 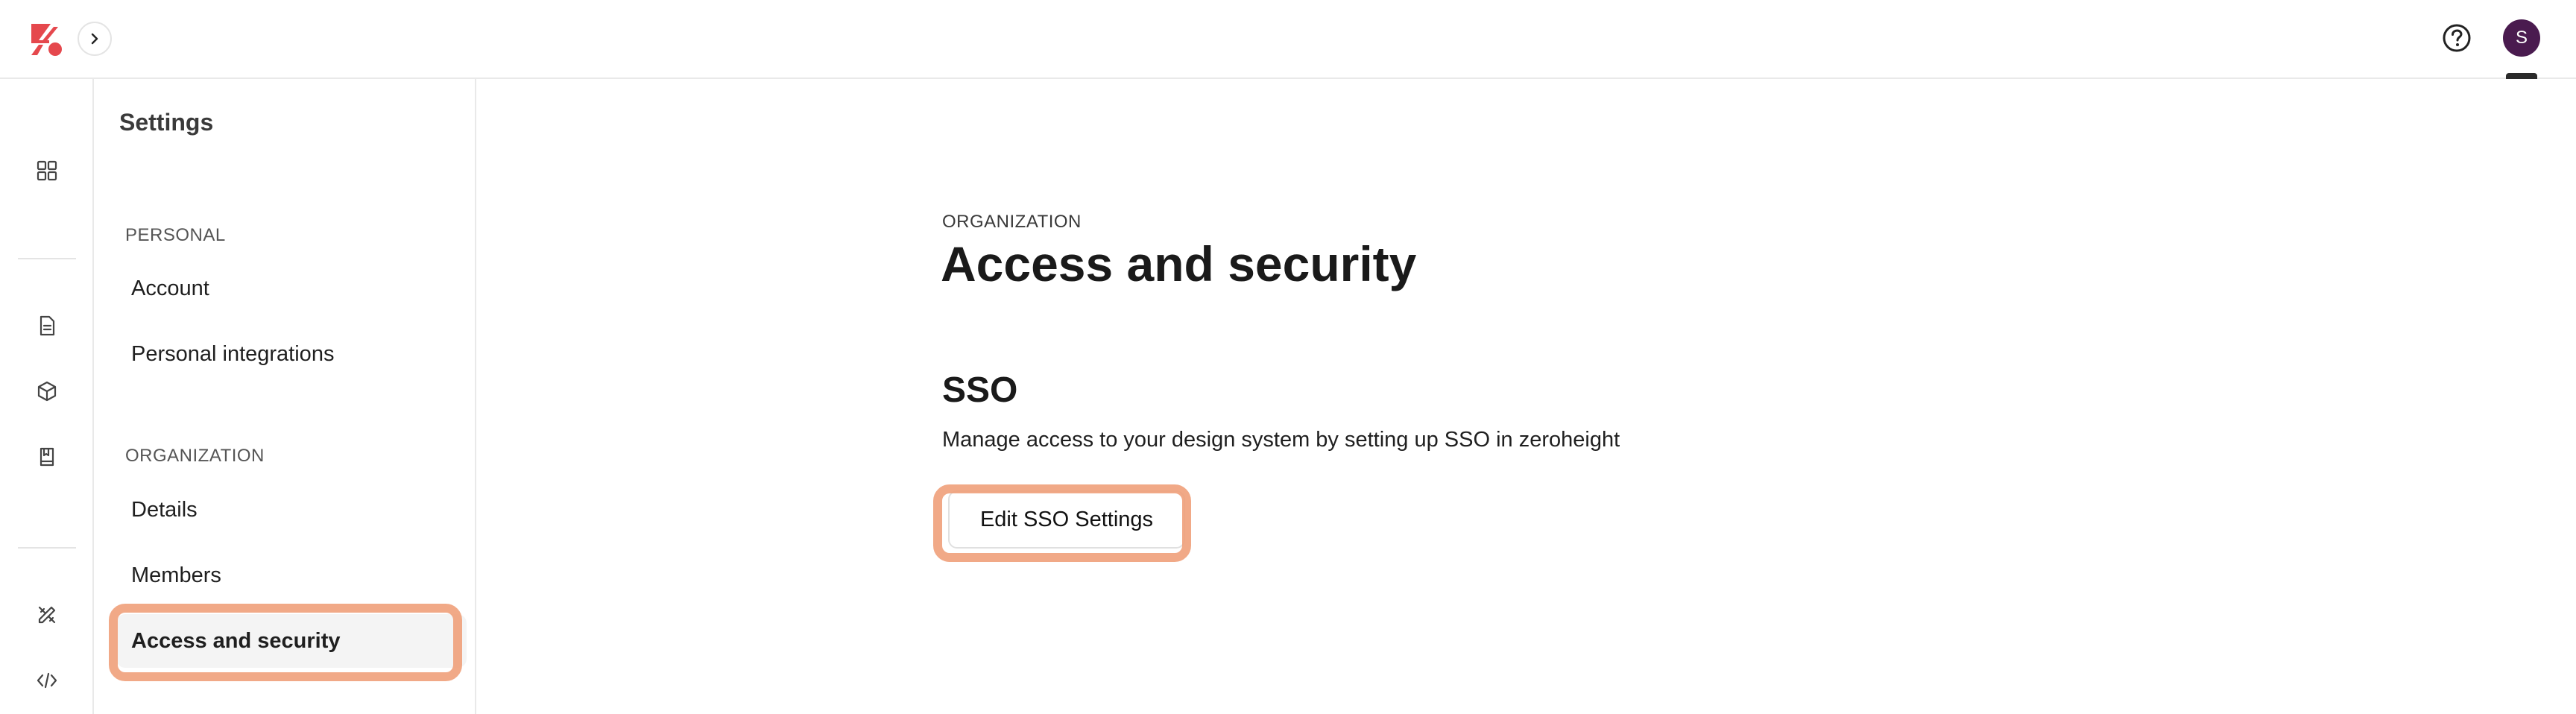 What do you see at coordinates (164, 509) in the screenshot?
I see `sidebar-item-label: Details` at bounding box center [164, 509].